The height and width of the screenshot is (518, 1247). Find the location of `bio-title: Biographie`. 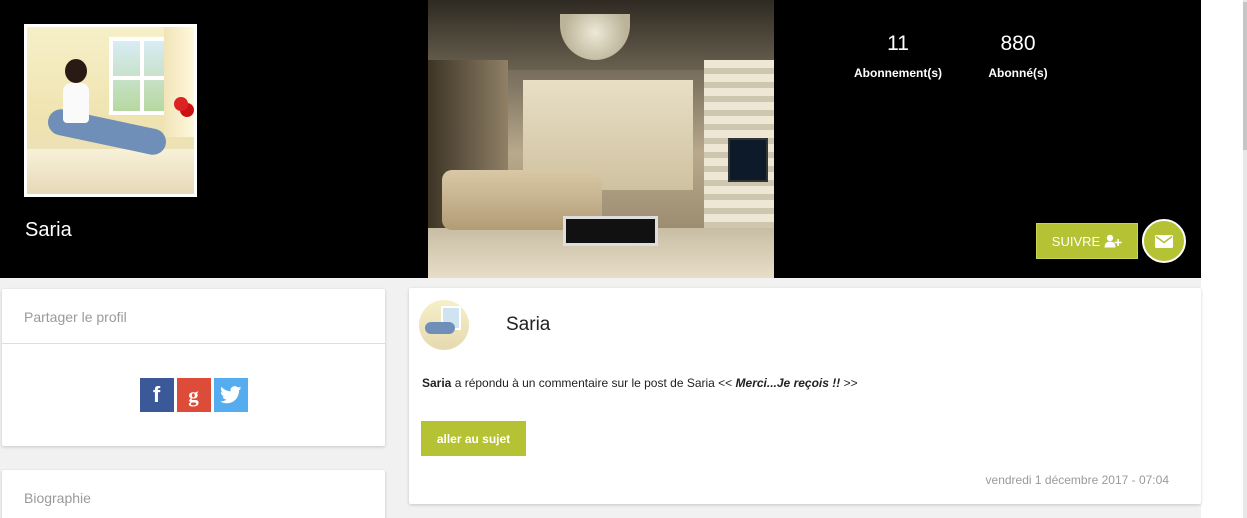

bio-title: Biographie is located at coordinates (57, 498).